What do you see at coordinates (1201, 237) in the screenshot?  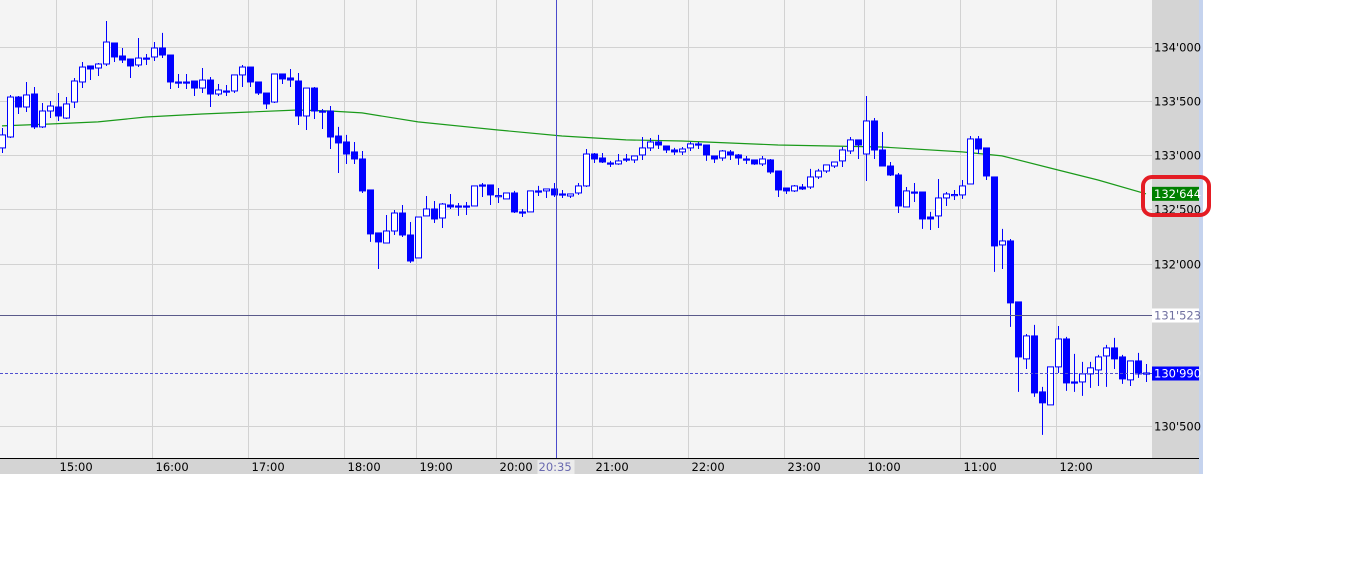 I see `right-scrollbar-strip` at bounding box center [1201, 237].